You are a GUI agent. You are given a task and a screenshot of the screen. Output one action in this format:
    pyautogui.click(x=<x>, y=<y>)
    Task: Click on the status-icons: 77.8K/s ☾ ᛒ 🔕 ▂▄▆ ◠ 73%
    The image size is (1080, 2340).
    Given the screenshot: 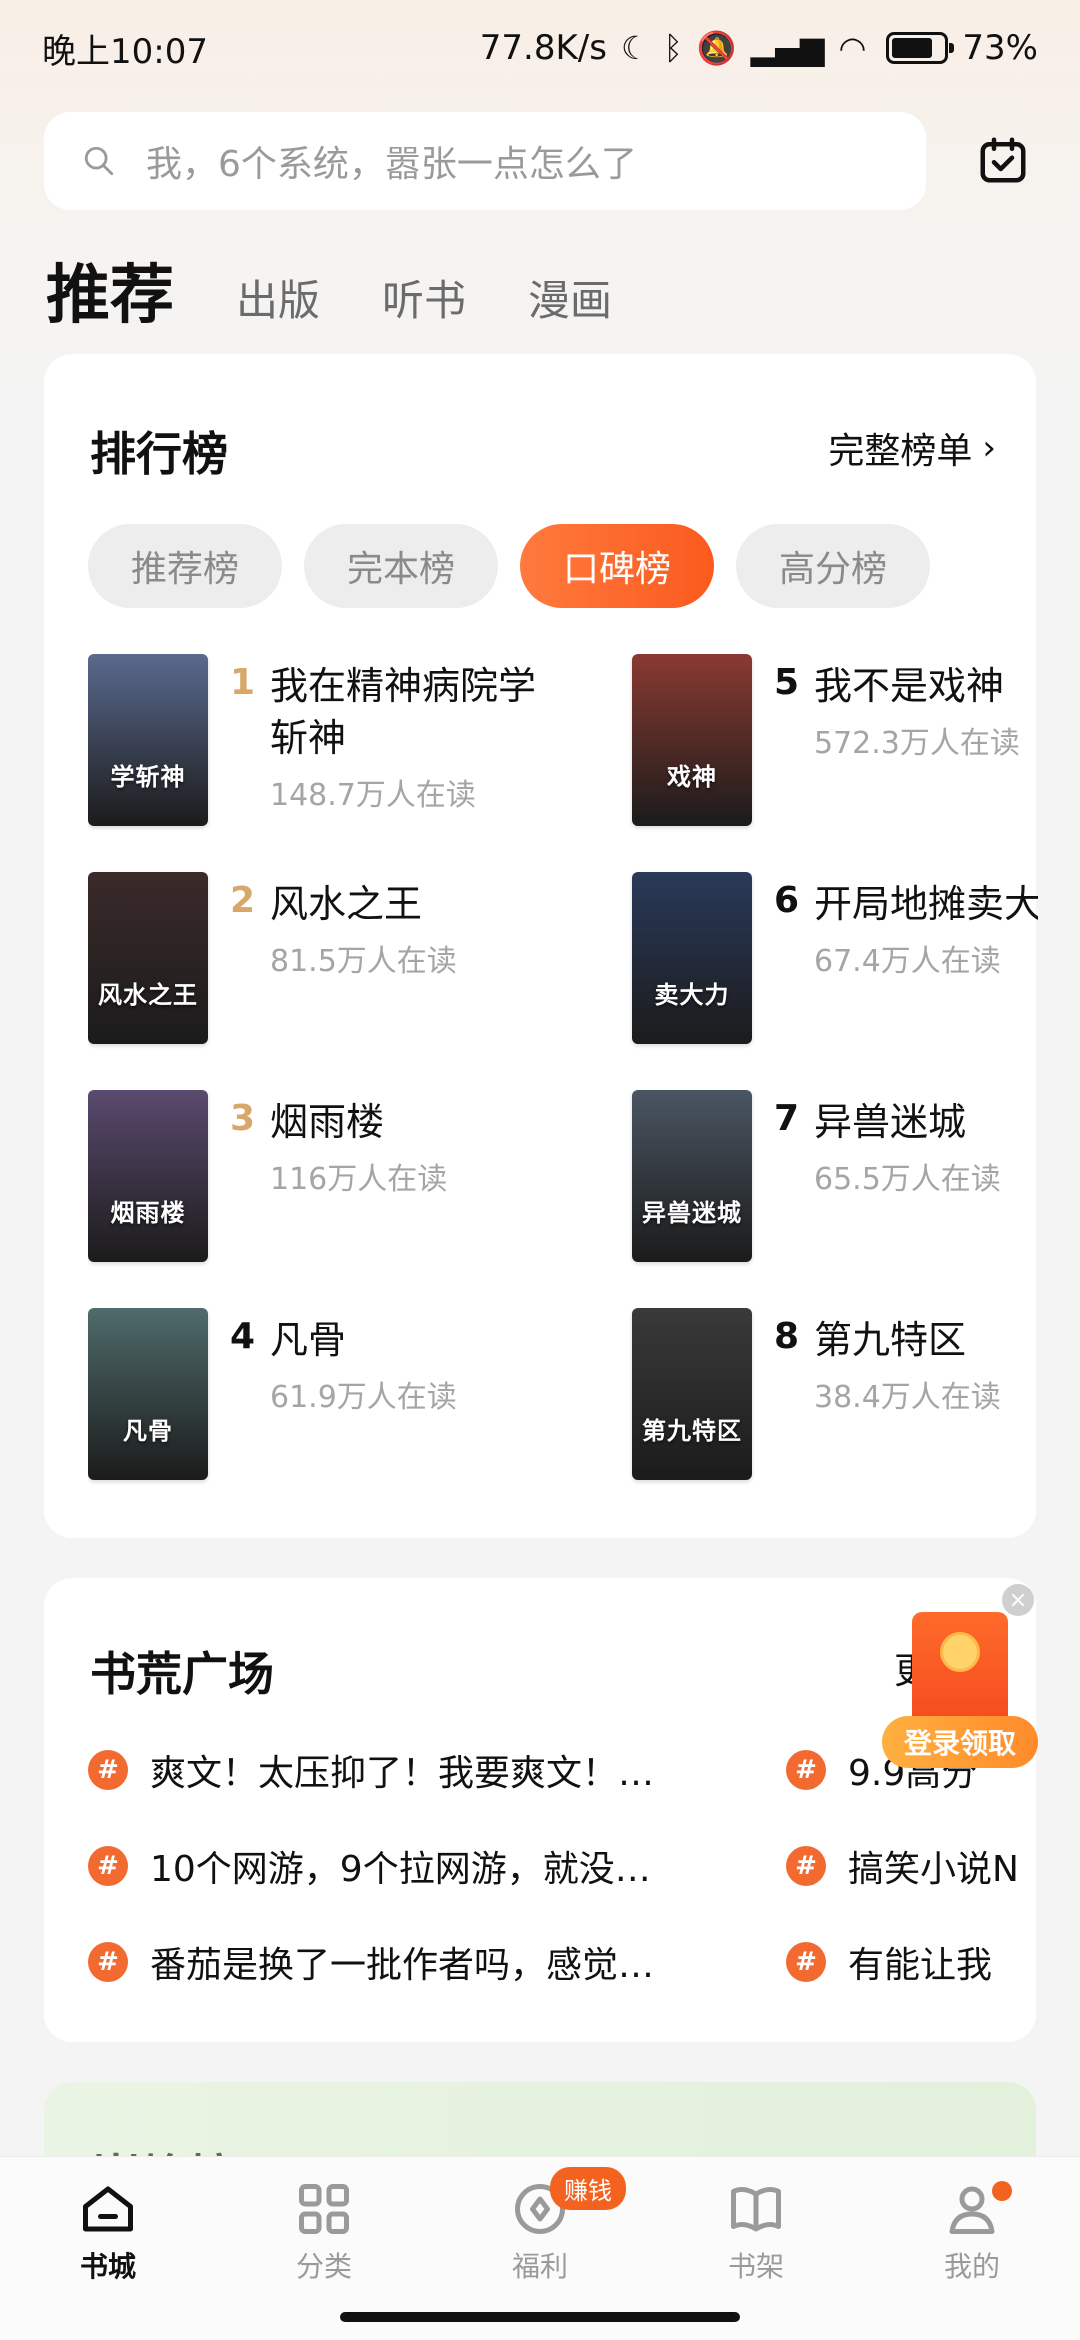 What is the action you would take?
    pyautogui.click(x=759, y=48)
    